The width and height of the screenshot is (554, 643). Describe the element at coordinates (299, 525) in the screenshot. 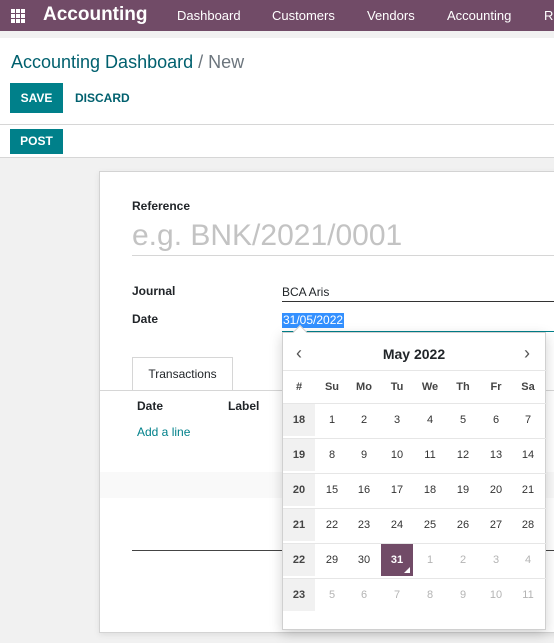

I see `week-number: 21` at that location.